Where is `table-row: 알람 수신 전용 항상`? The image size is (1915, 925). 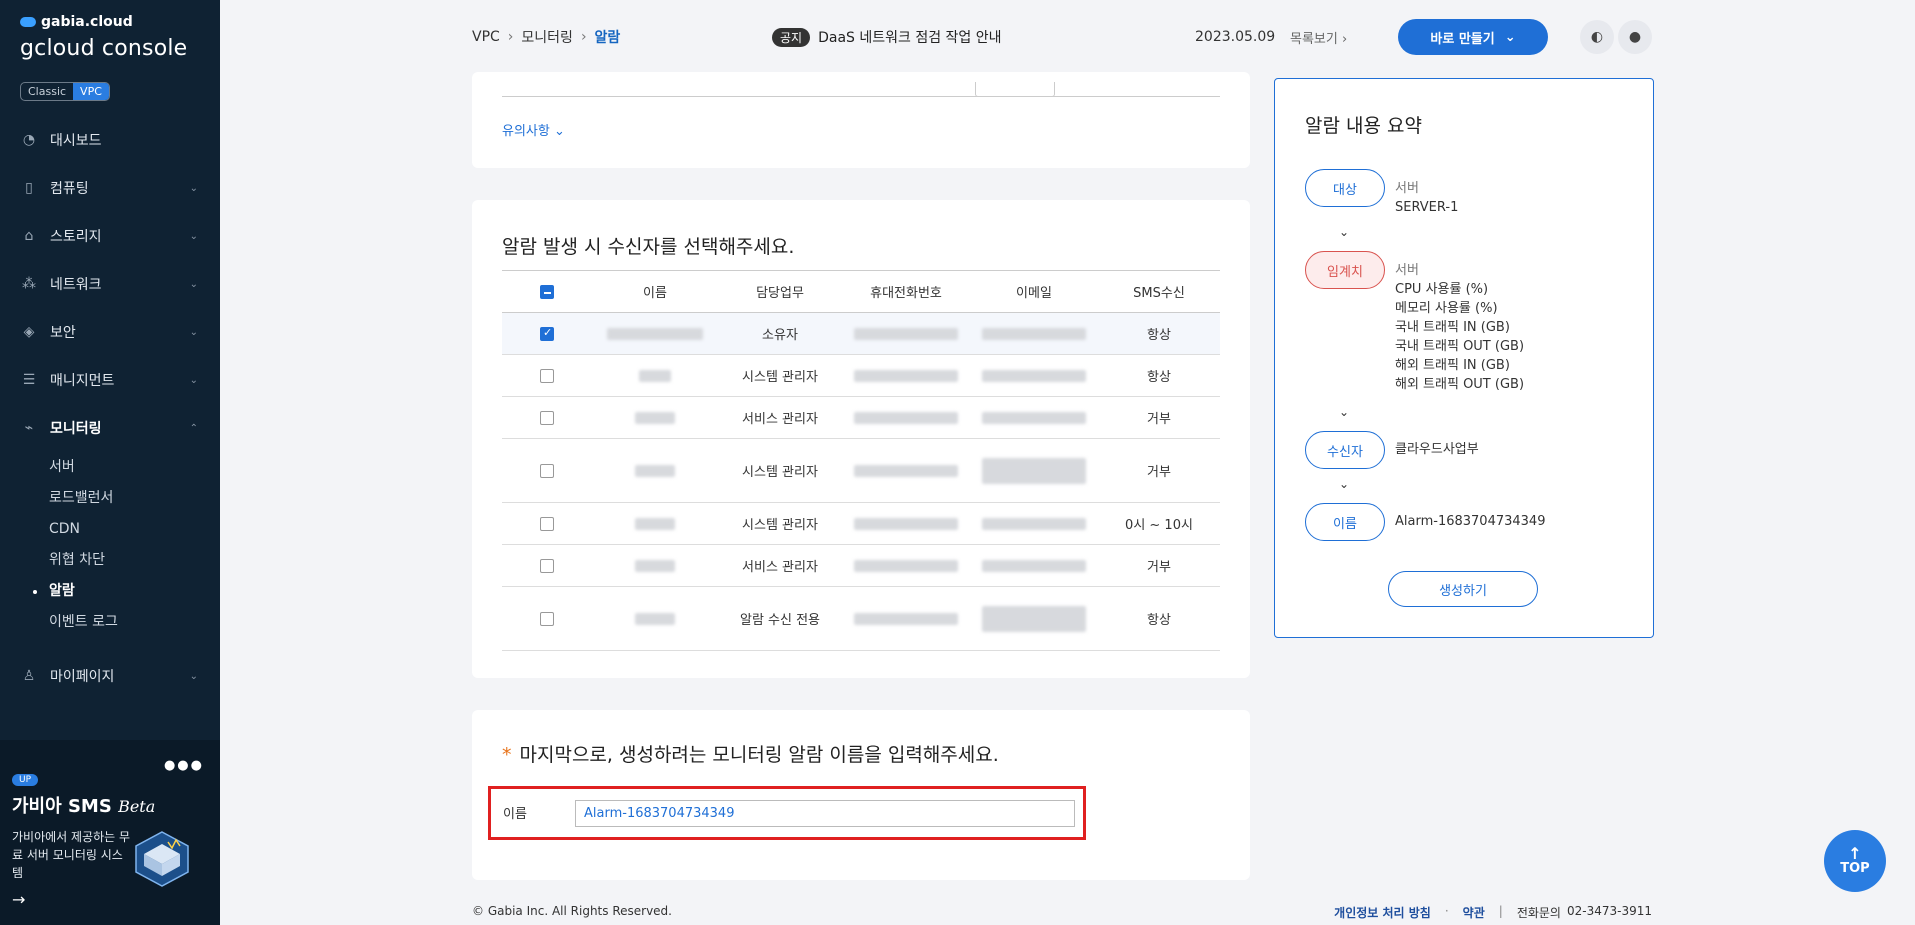
table-row: 알람 수신 전용 항상 is located at coordinates (861, 618).